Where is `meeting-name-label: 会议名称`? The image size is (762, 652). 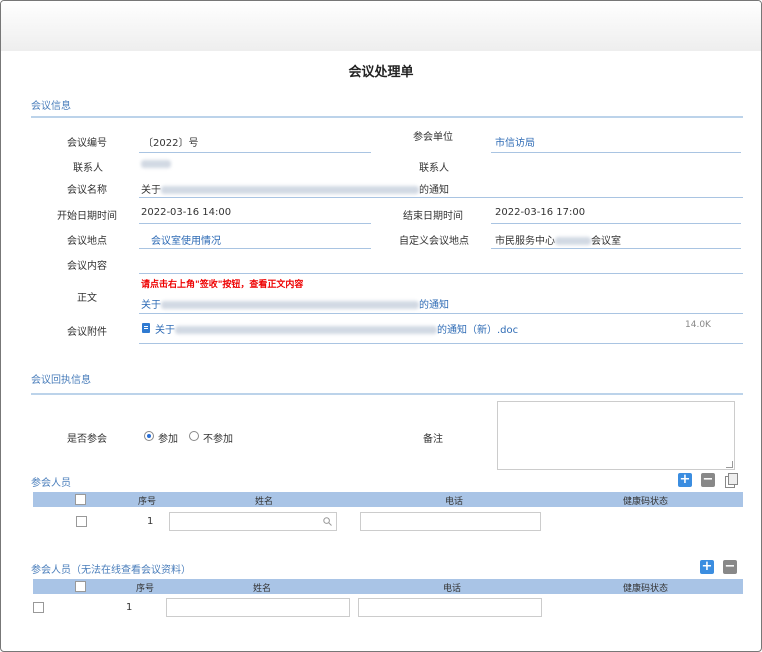
meeting-name-label: 会议名称 is located at coordinates (87, 190).